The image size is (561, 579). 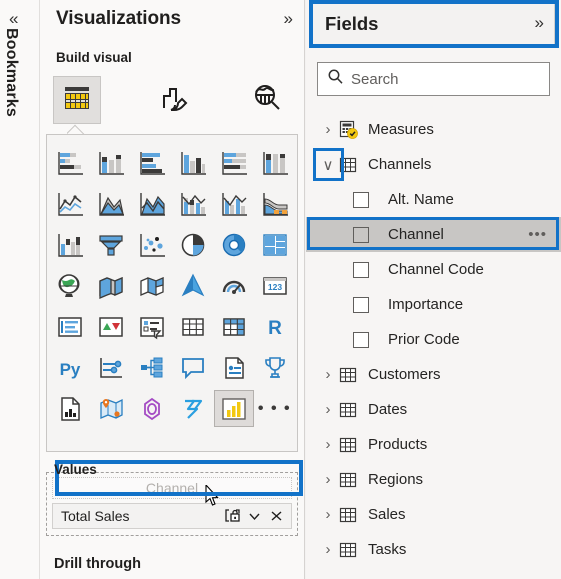 What do you see at coordinates (276, 516) in the screenshot?
I see `remove-field-icon` at bounding box center [276, 516].